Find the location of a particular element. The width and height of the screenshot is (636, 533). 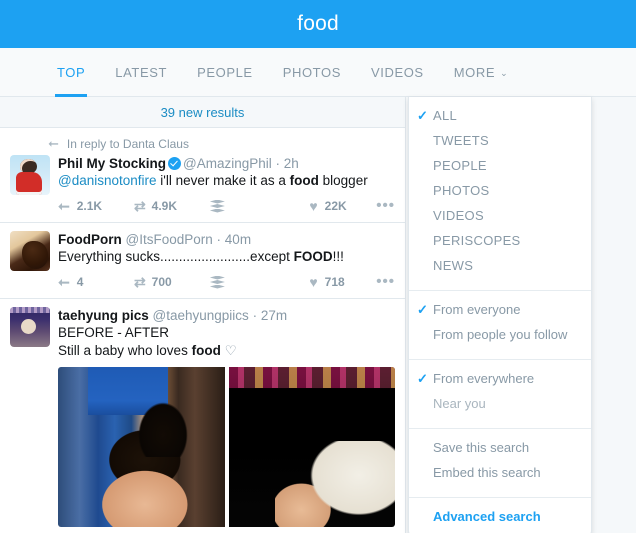

tweet-author-name: taehyung pics is located at coordinates (103, 315).